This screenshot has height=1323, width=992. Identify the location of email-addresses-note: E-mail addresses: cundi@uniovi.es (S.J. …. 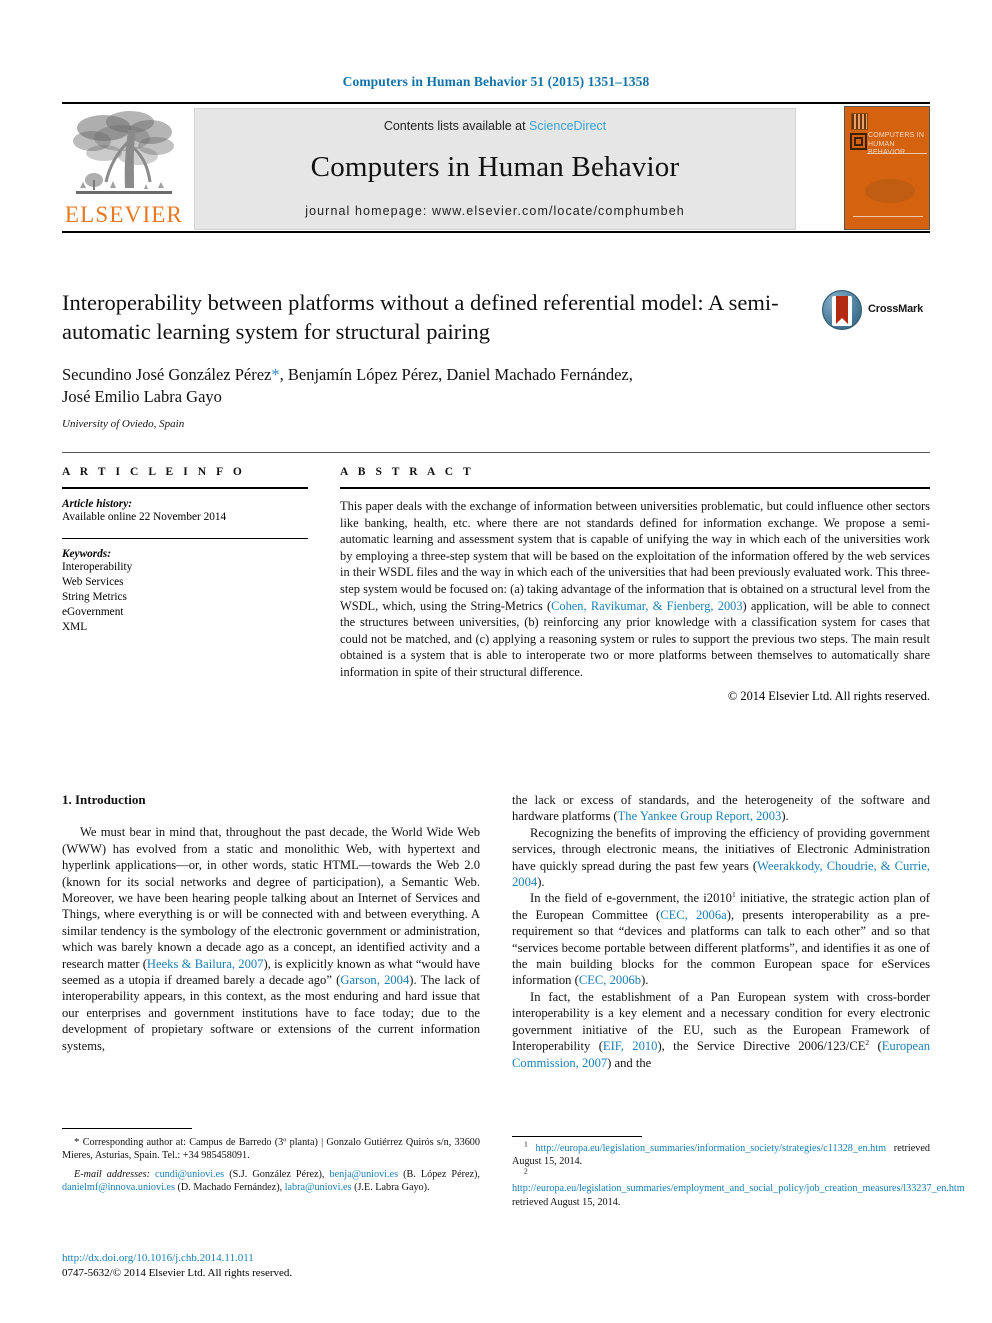
(271, 1181).